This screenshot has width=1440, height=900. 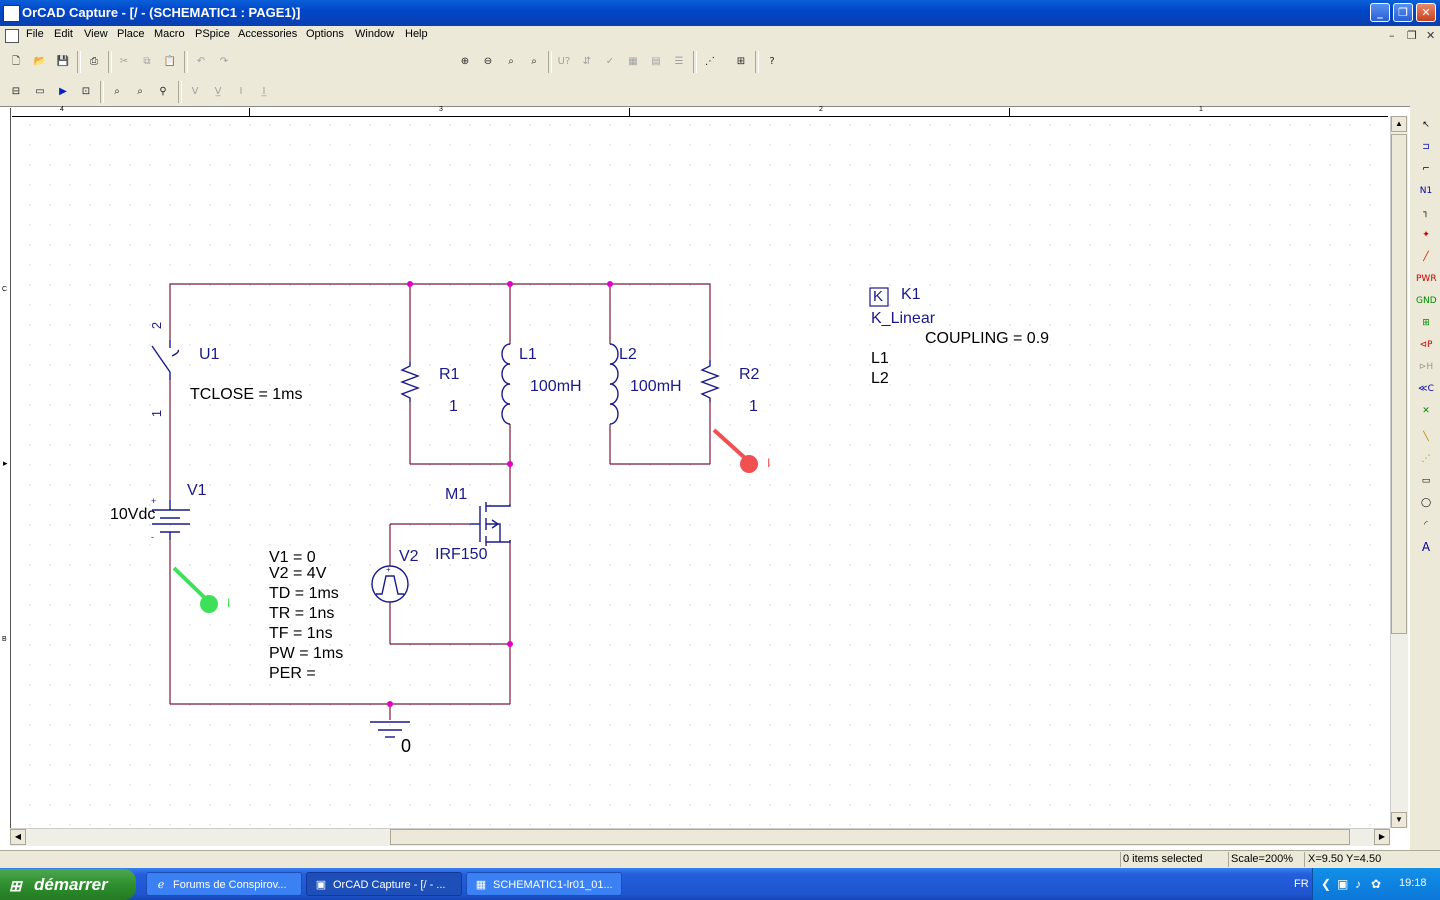 I want to click on l2-value: 100mH, so click(x=656, y=387).